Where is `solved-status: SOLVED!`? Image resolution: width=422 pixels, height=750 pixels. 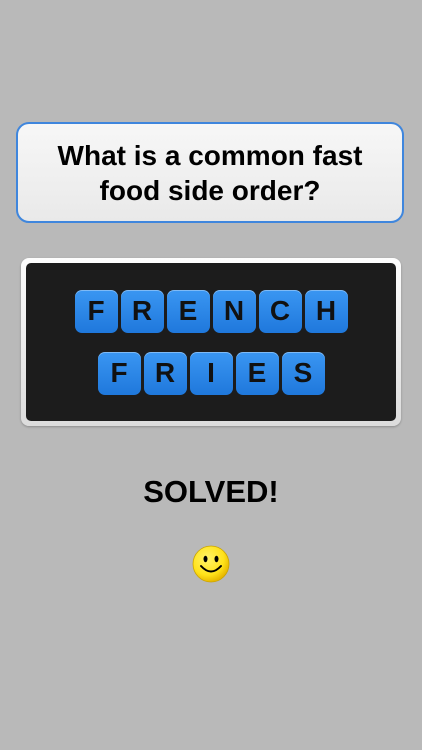 solved-status: SOLVED! is located at coordinates (211, 491).